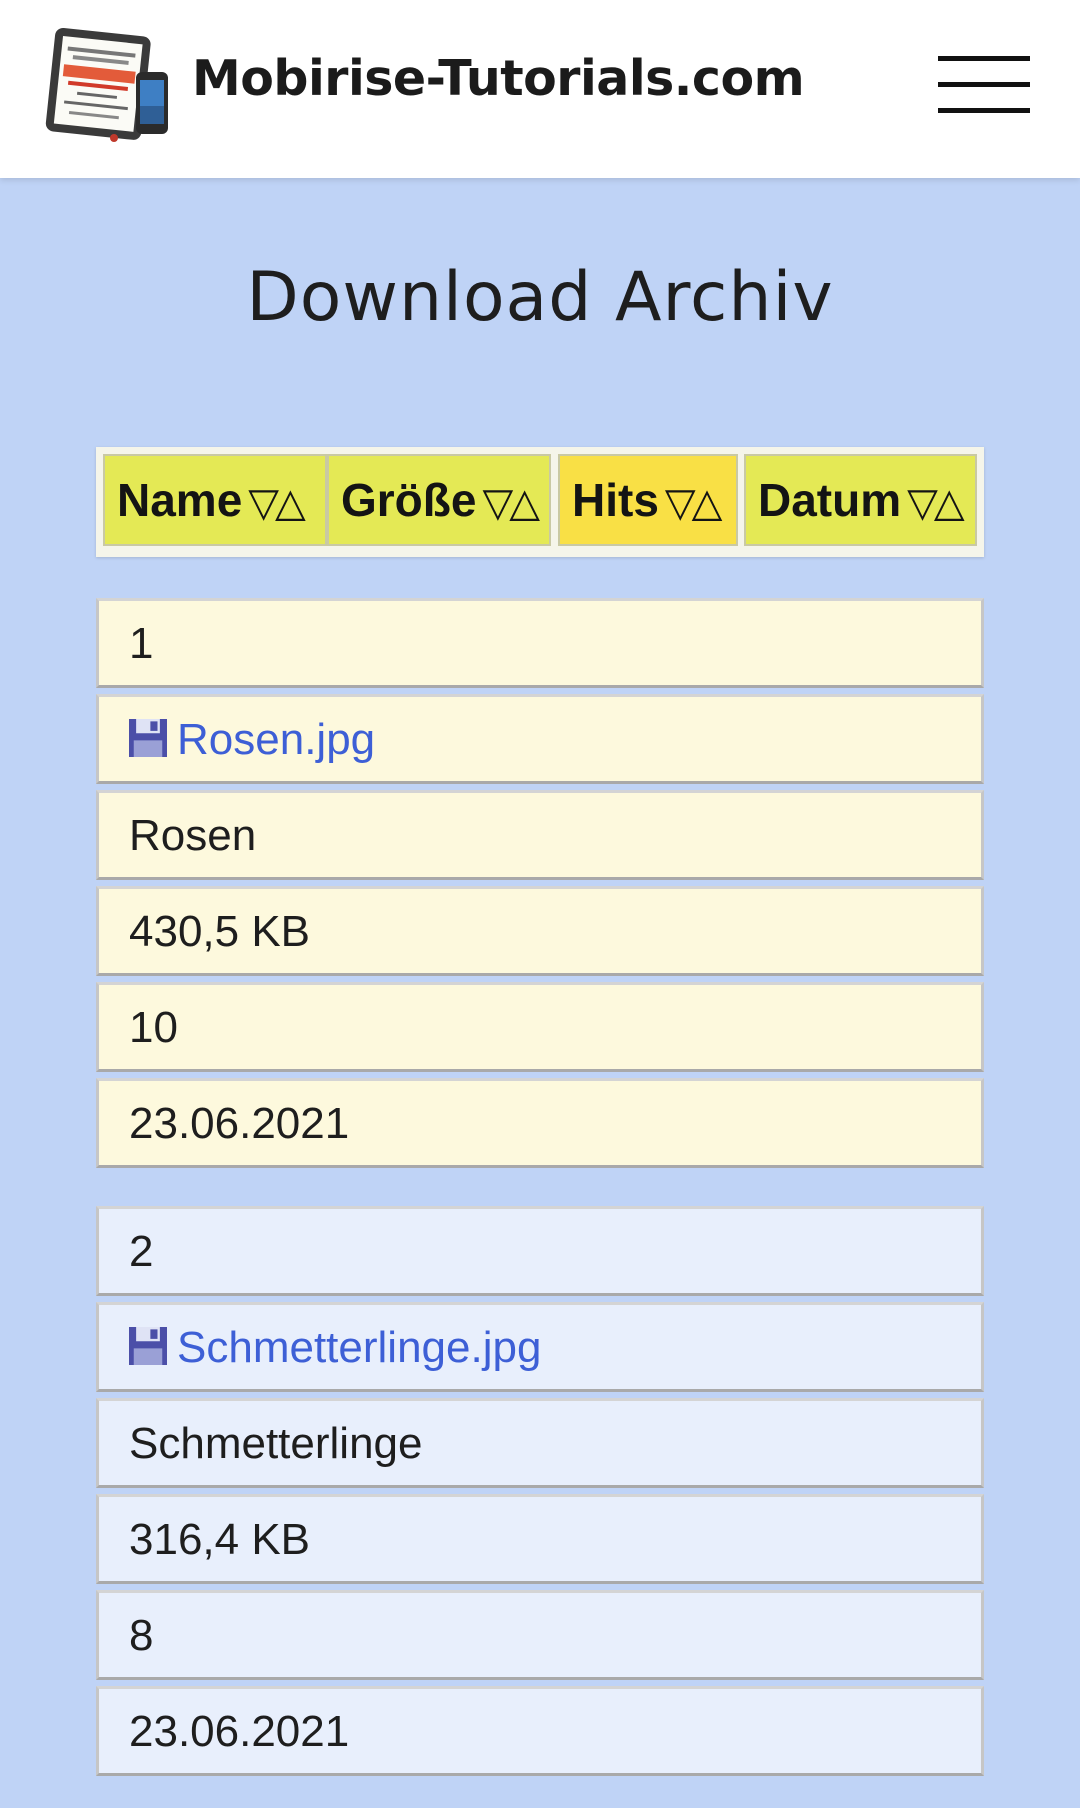 Image resolution: width=1080 pixels, height=1808 pixels. I want to click on sort-by-name-header: Name ▽△, so click(215, 500).